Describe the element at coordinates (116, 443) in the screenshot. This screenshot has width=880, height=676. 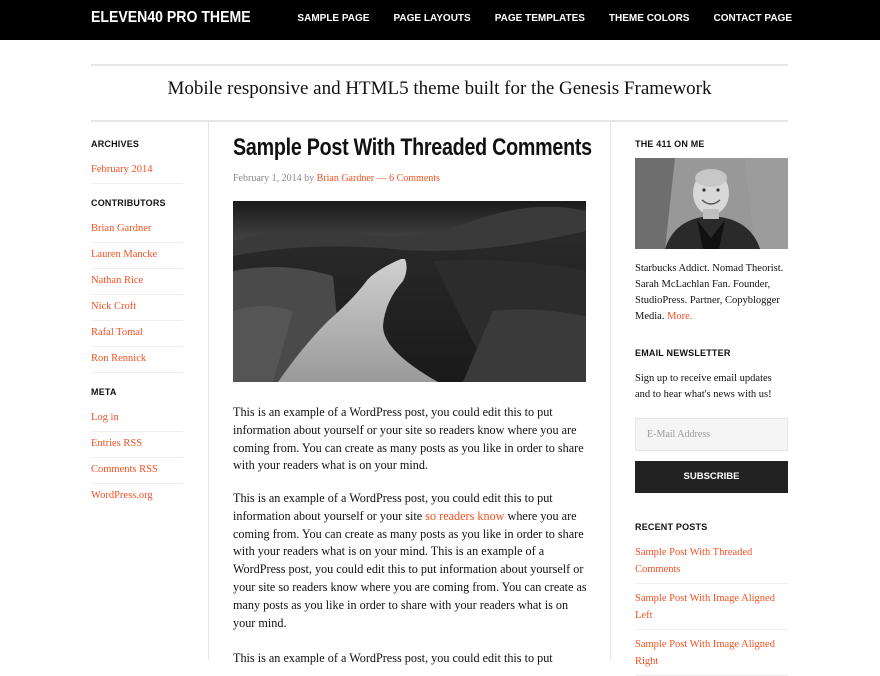
I see `entries-rss-link: Entries RSS` at that location.